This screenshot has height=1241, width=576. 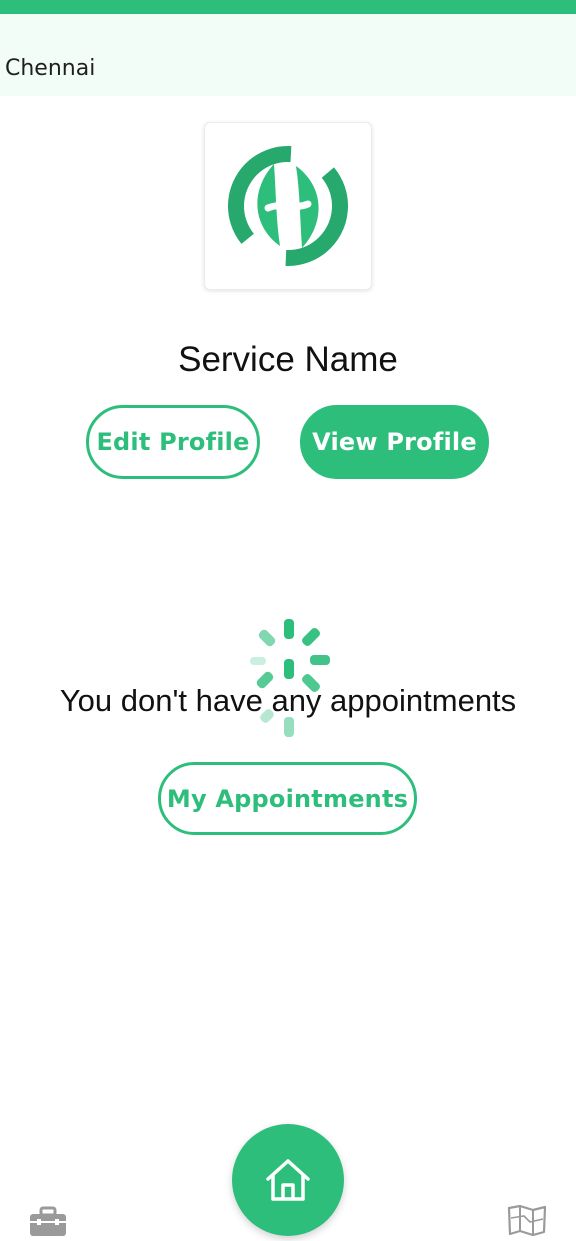 I want to click on view-profile-button: View Profile, so click(x=394, y=442).